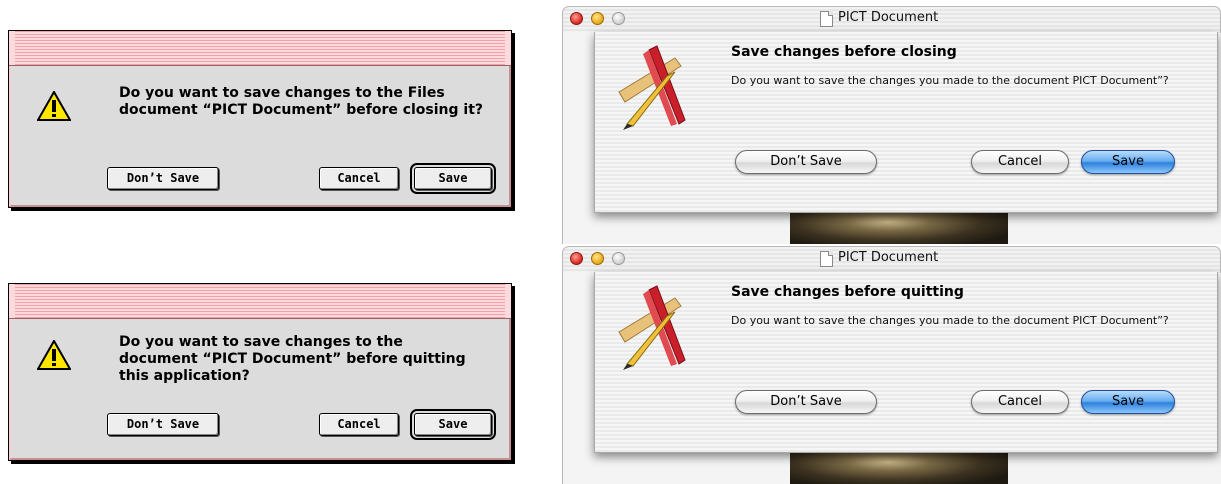 This screenshot has width=1221, height=484. I want to click on sheet-title: Save changes before closing, so click(844, 52).